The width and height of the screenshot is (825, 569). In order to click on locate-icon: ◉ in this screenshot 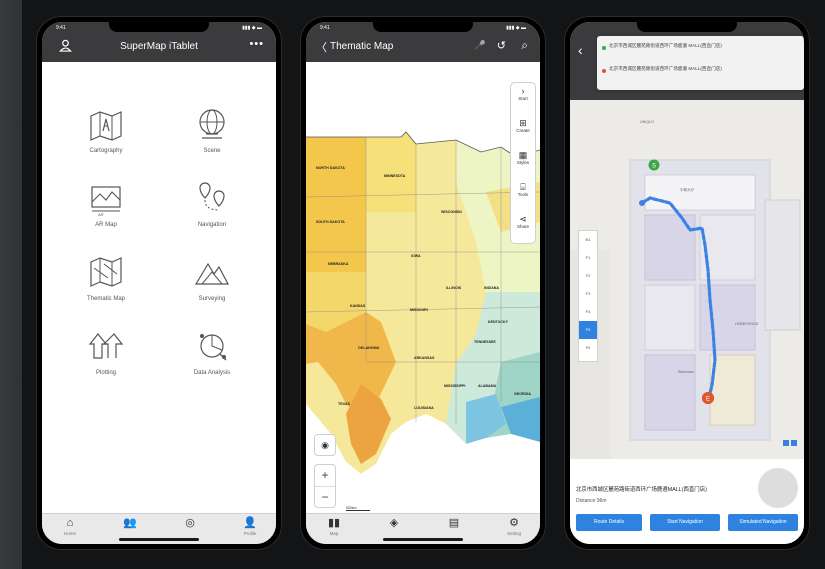, I will do `click(325, 445)`.